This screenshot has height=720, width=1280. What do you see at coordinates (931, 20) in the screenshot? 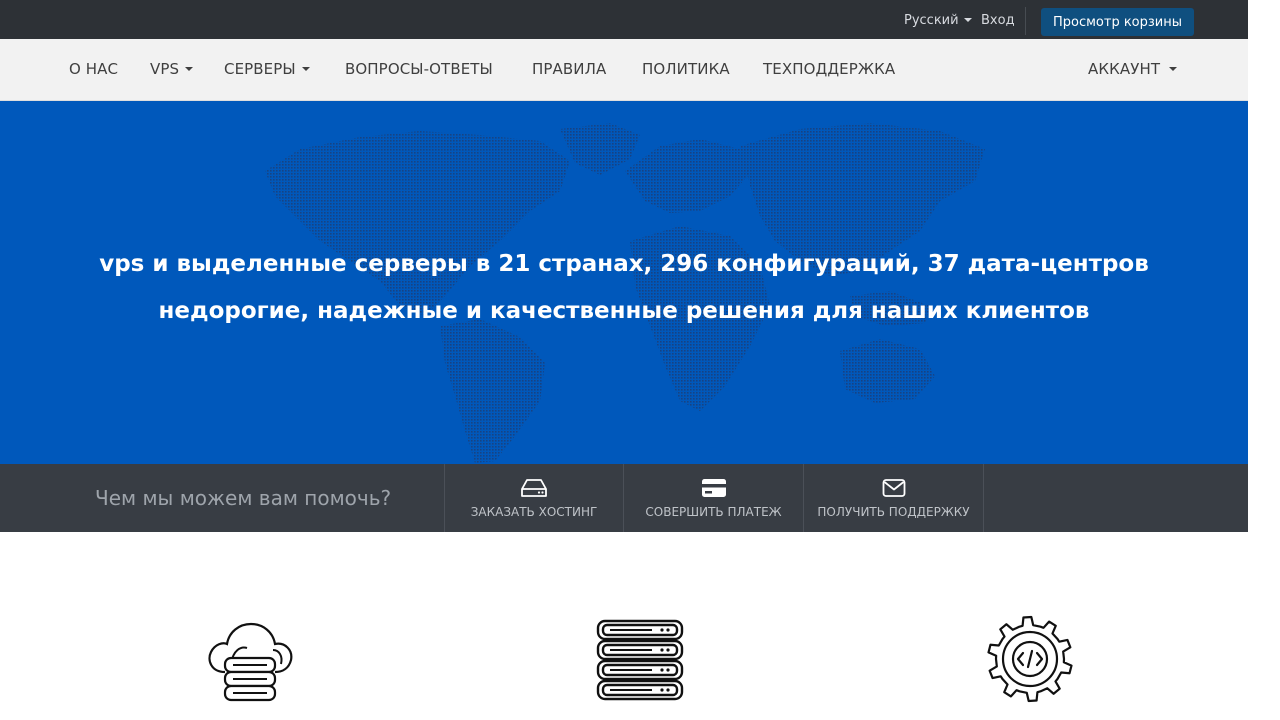
I see `language-label: Русский` at bounding box center [931, 20].